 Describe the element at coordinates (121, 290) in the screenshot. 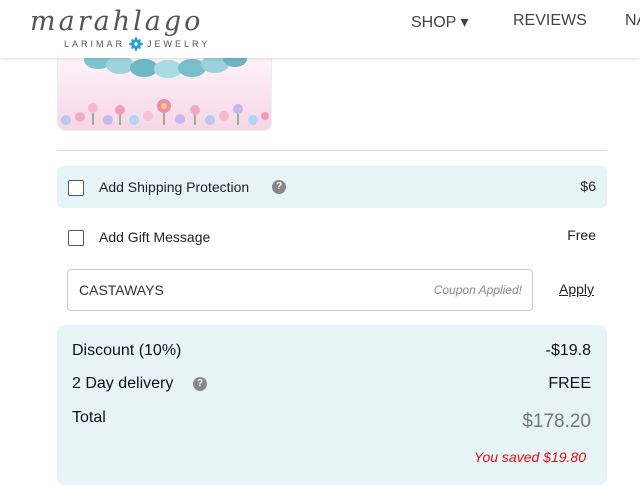

I see `coupon-code-value: CASTAWAYS` at that location.